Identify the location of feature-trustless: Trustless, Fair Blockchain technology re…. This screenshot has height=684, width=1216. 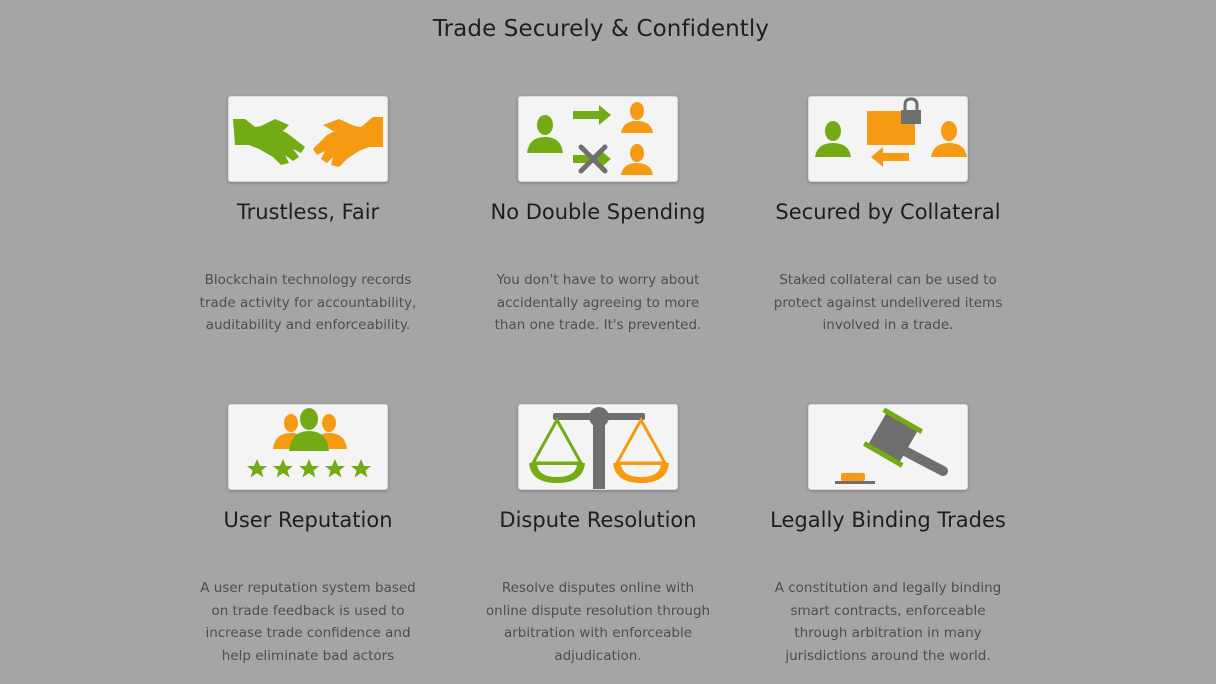
(308, 216).